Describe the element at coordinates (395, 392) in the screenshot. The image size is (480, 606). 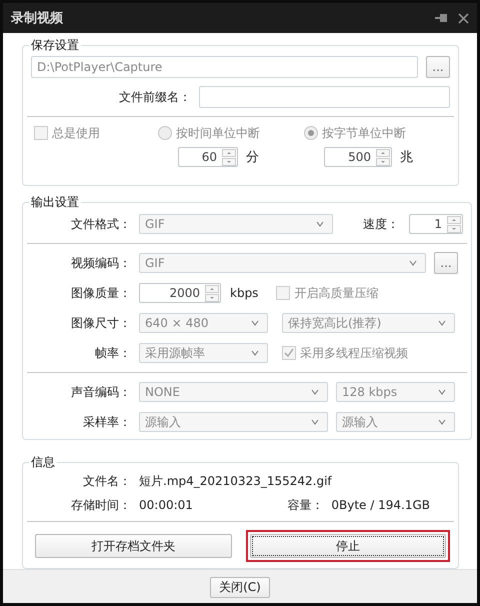
I see `bitrate-dropdown: 128 kbps` at that location.